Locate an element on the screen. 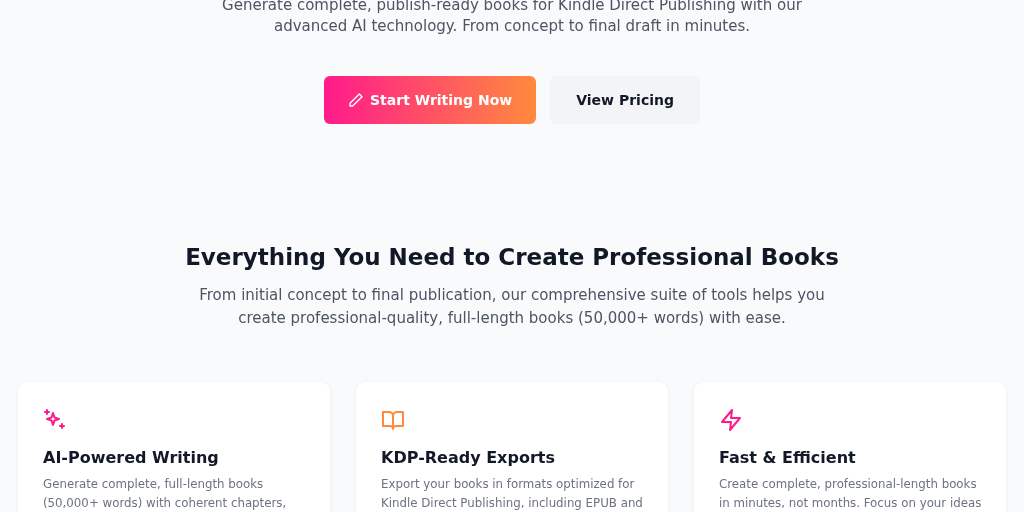 This screenshot has width=1024, height=512. view-pricing-button: View Pricing is located at coordinates (625, 100).